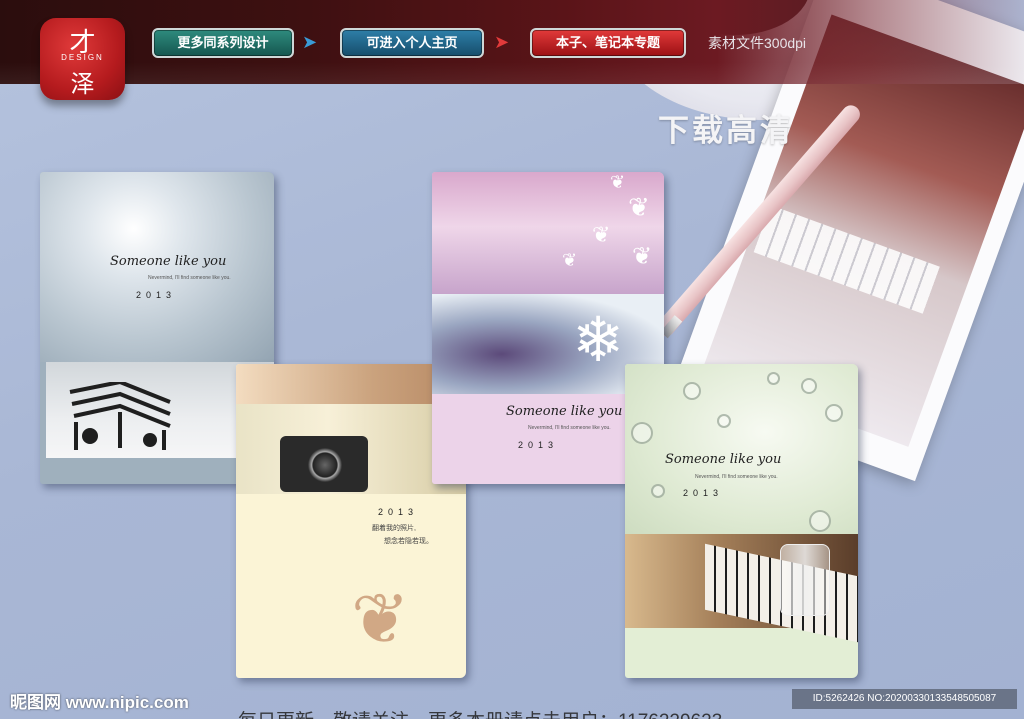  Describe the element at coordinates (548, 233) in the screenshot. I see `sky-pink-image` at that location.